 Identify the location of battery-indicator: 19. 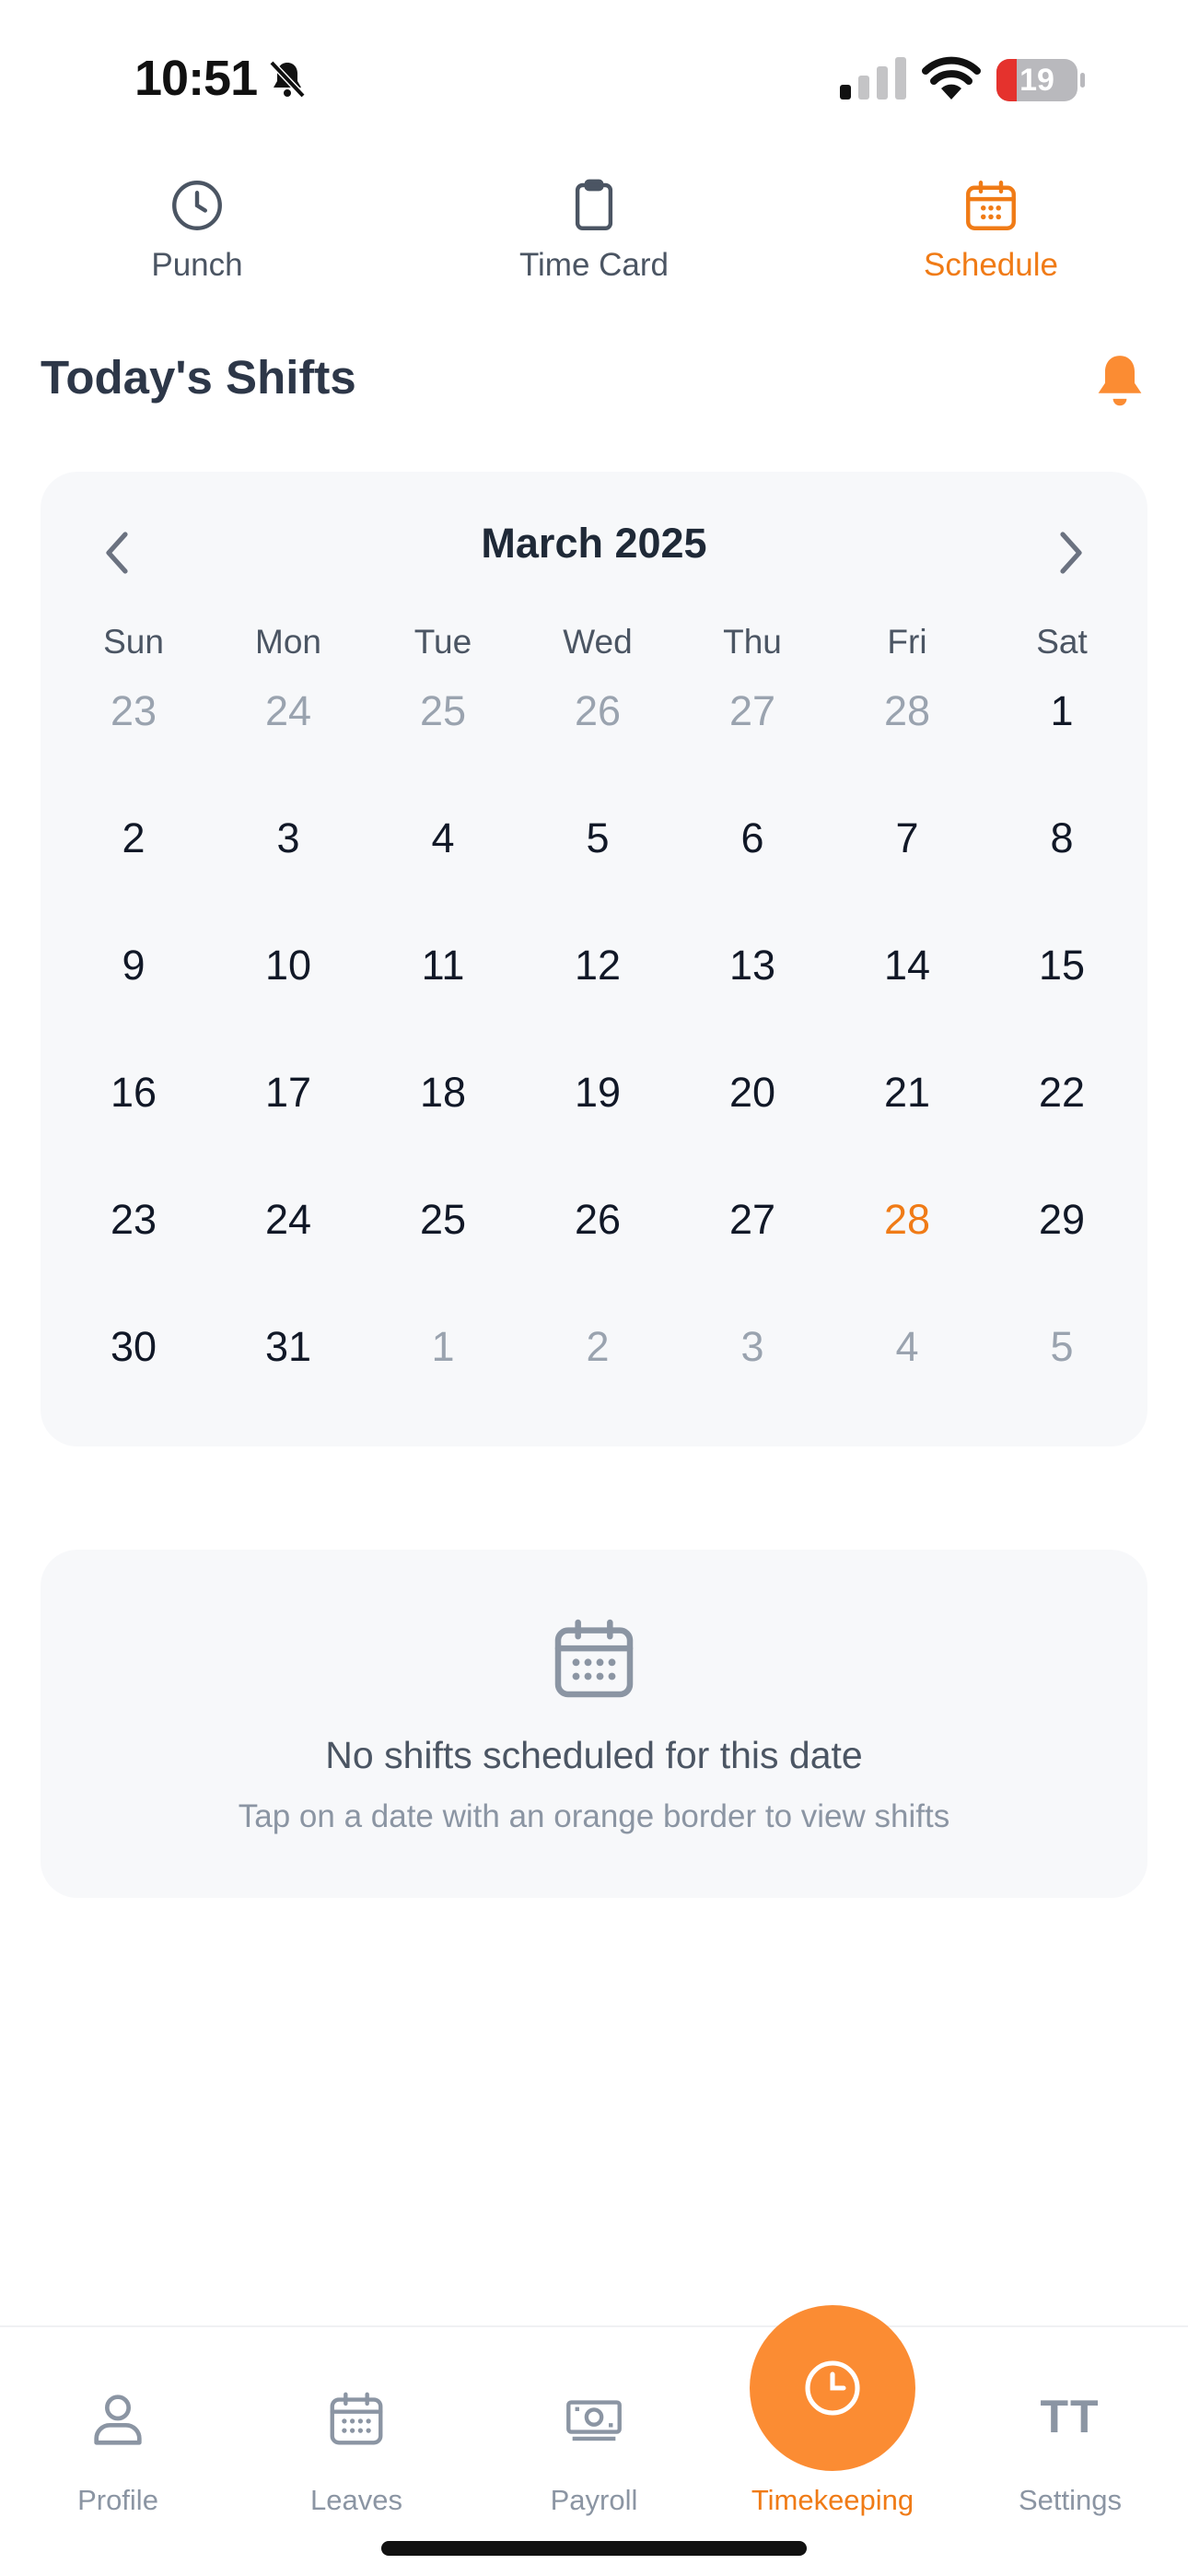
(1040, 80).